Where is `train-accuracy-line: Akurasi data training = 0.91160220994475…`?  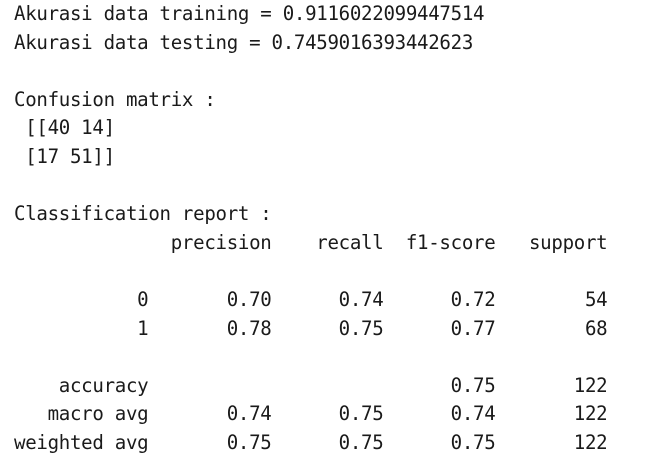 train-accuracy-line: Akurasi data training = 0.91160220994475… is located at coordinates (249, 13).